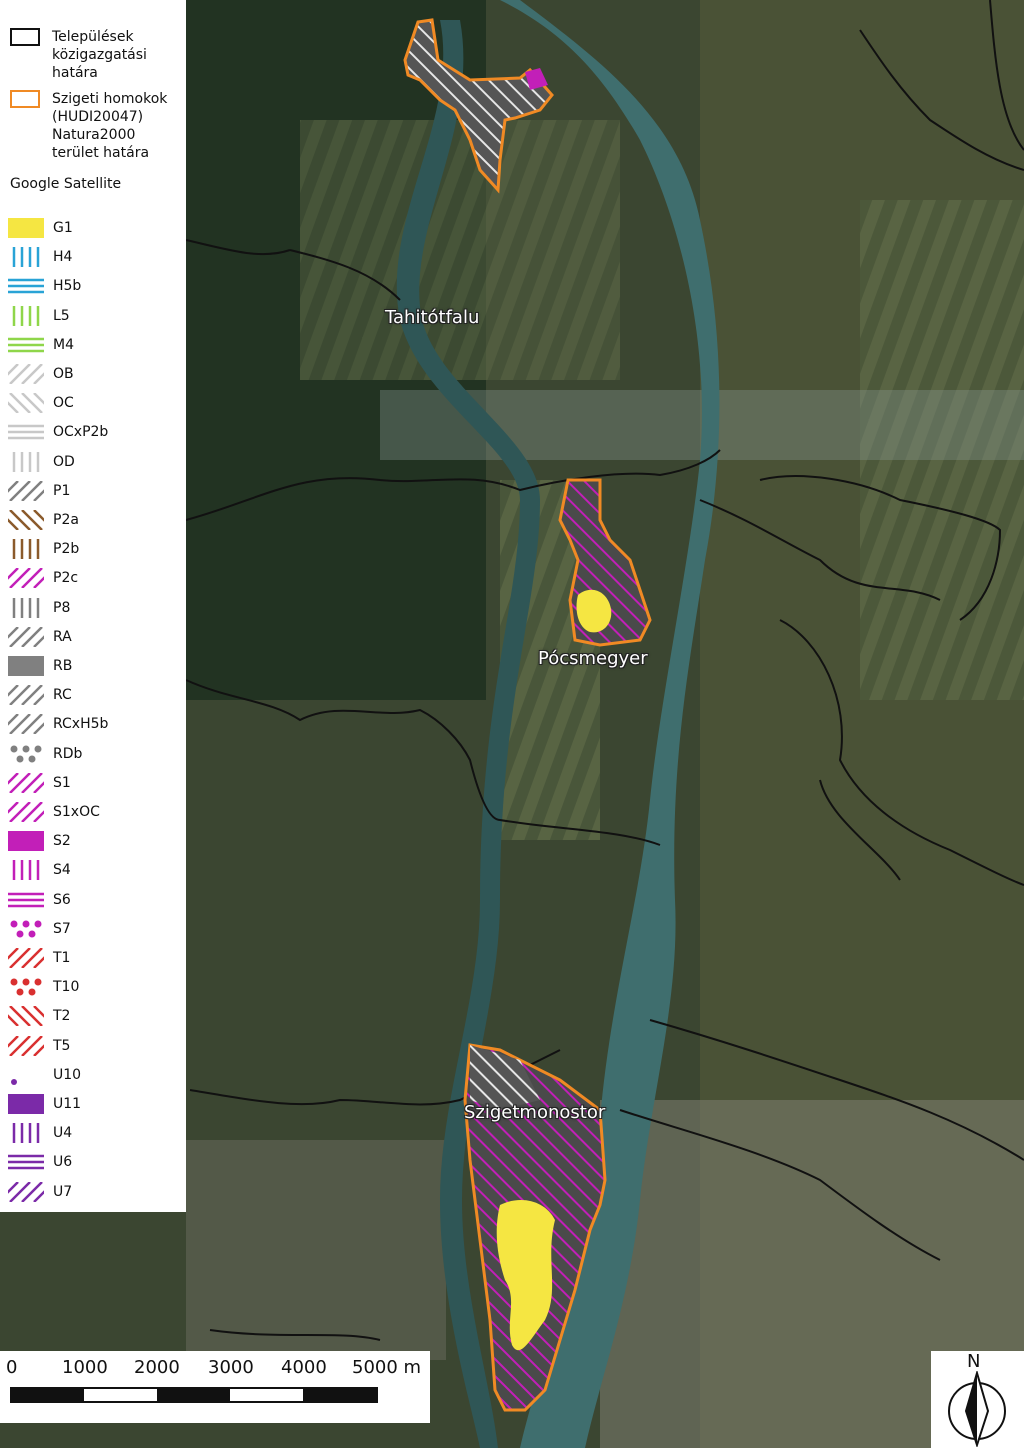  What do you see at coordinates (63, 344) in the screenshot?
I see `legend-item-label: M4` at bounding box center [63, 344].